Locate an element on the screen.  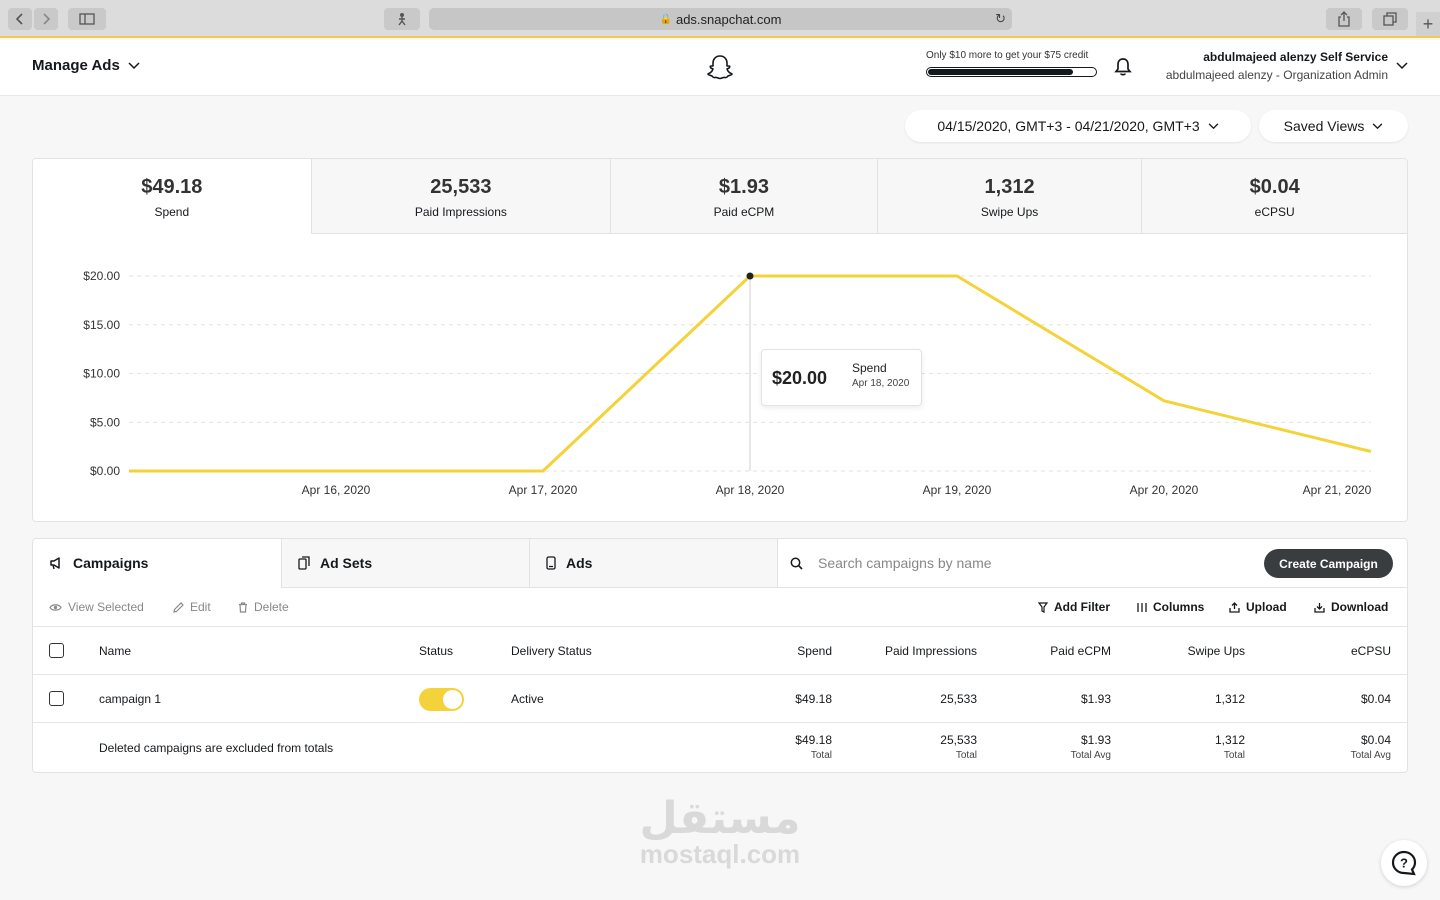
x-tick-label: Apr 19, 2020 is located at coordinates (957, 490).